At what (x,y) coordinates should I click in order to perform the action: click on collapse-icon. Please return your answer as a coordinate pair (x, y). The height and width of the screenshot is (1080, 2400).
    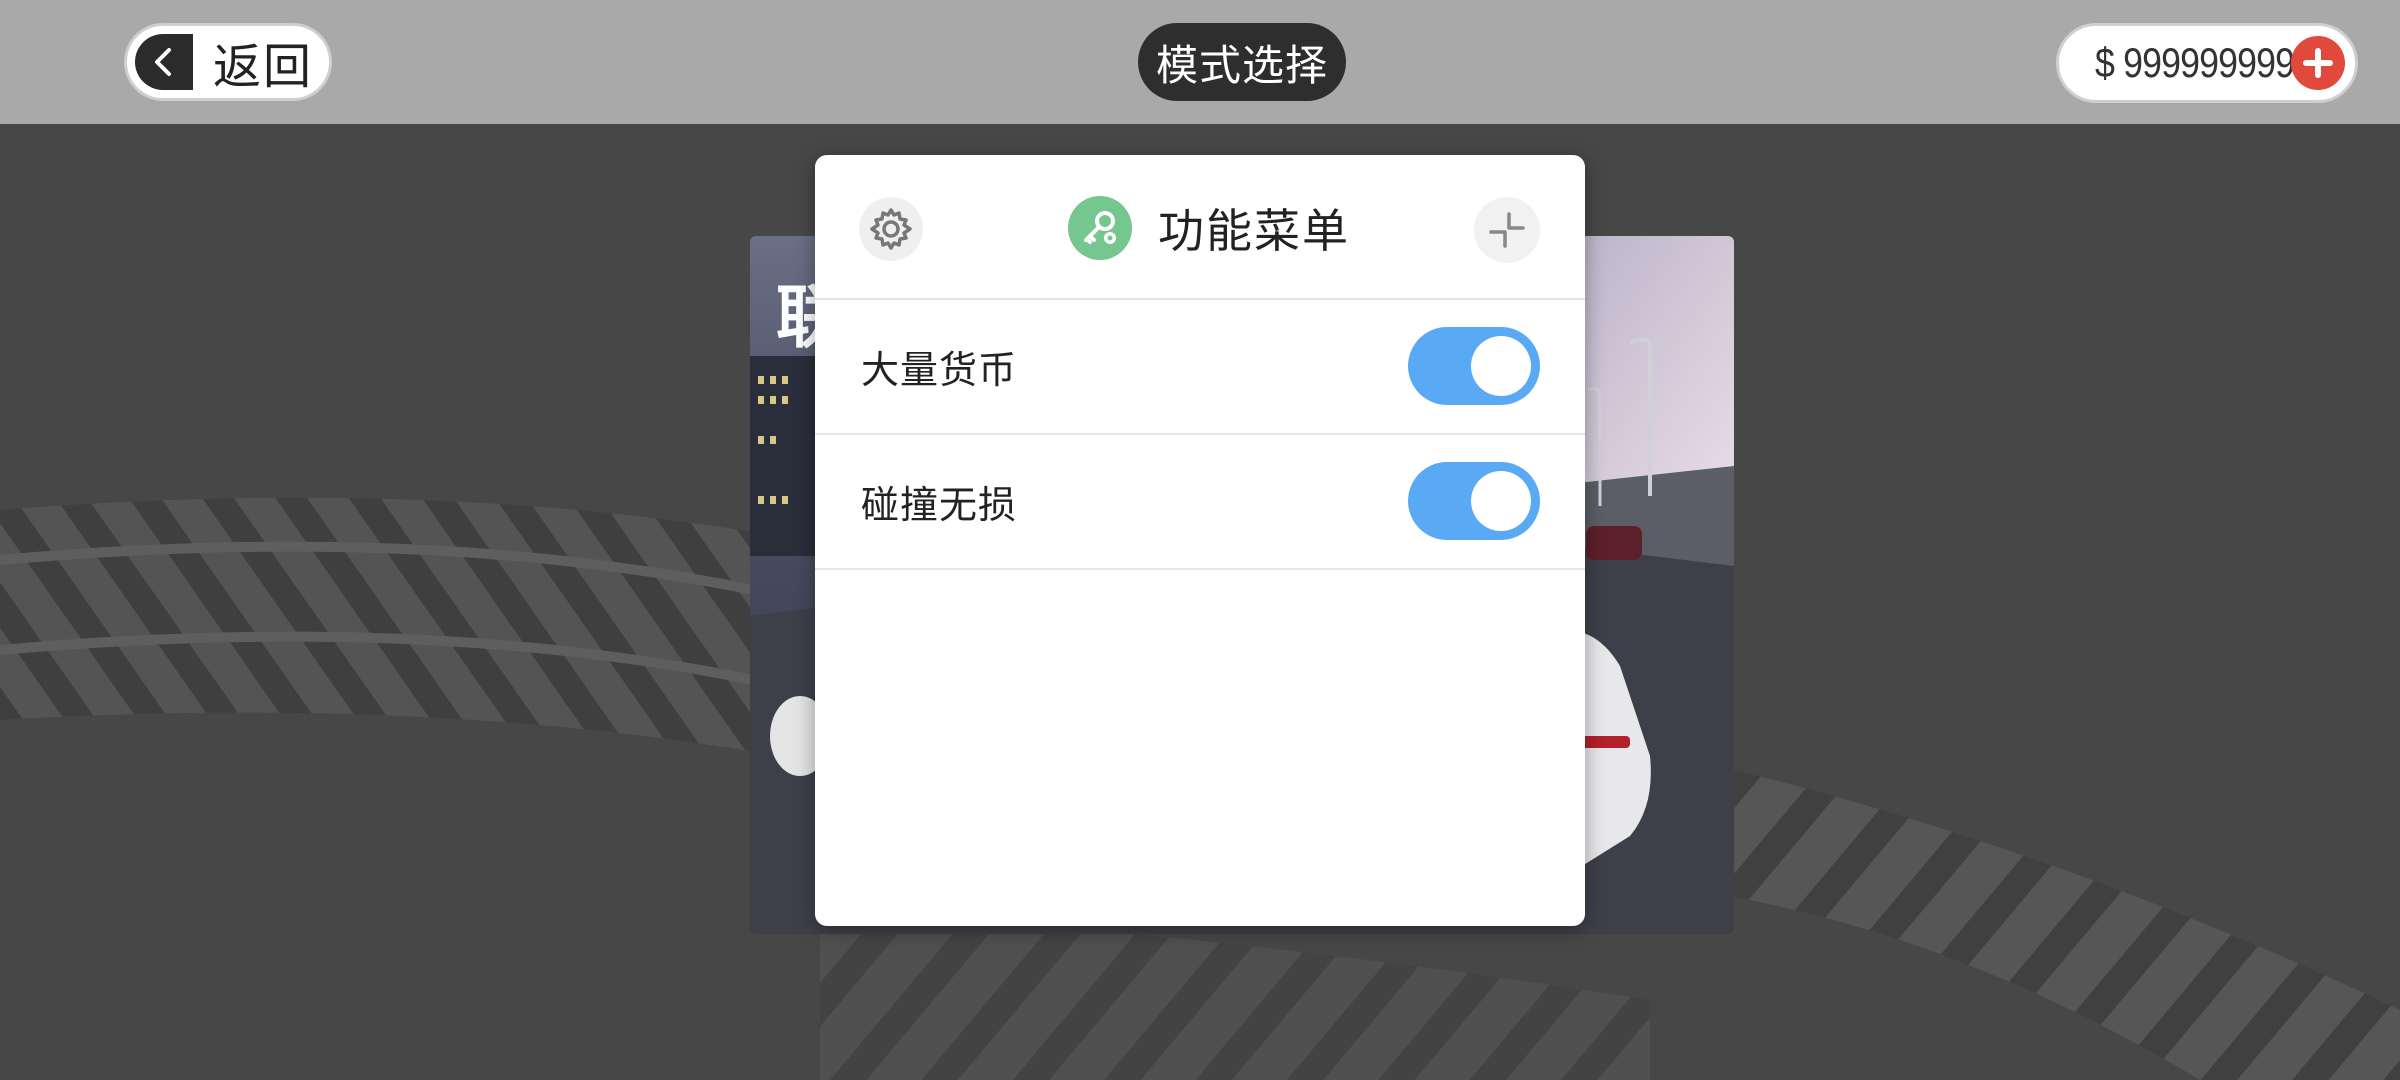
    Looking at the image, I should click on (1507, 230).